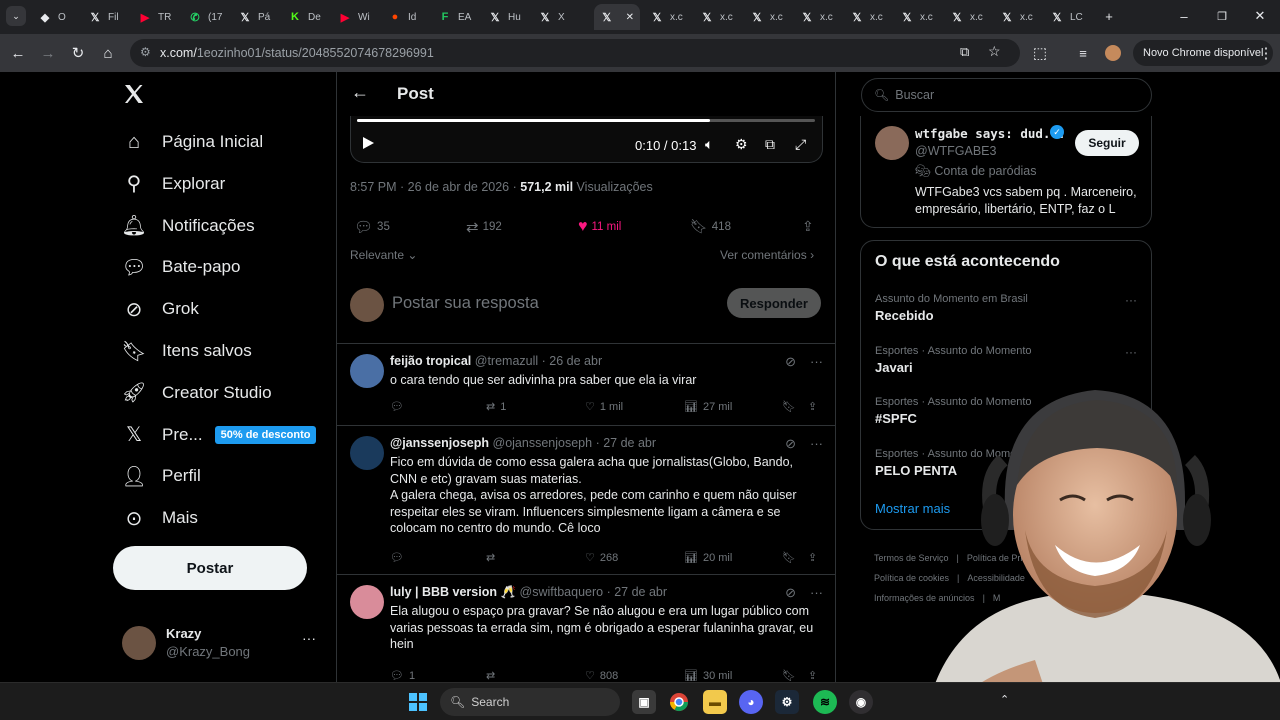 The width and height of the screenshot is (1280, 720). I want to click on nav-item-7: 🚀︎ Creator Studio, so click(191, 393).